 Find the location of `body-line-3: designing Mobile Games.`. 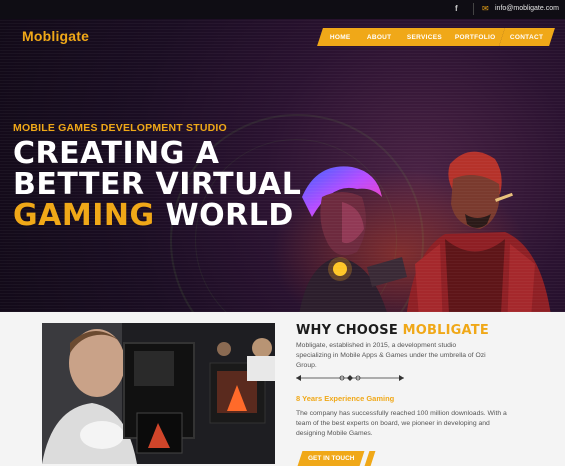

body-line-3: designing Mobile Games. is located at coordinates (334, 433).